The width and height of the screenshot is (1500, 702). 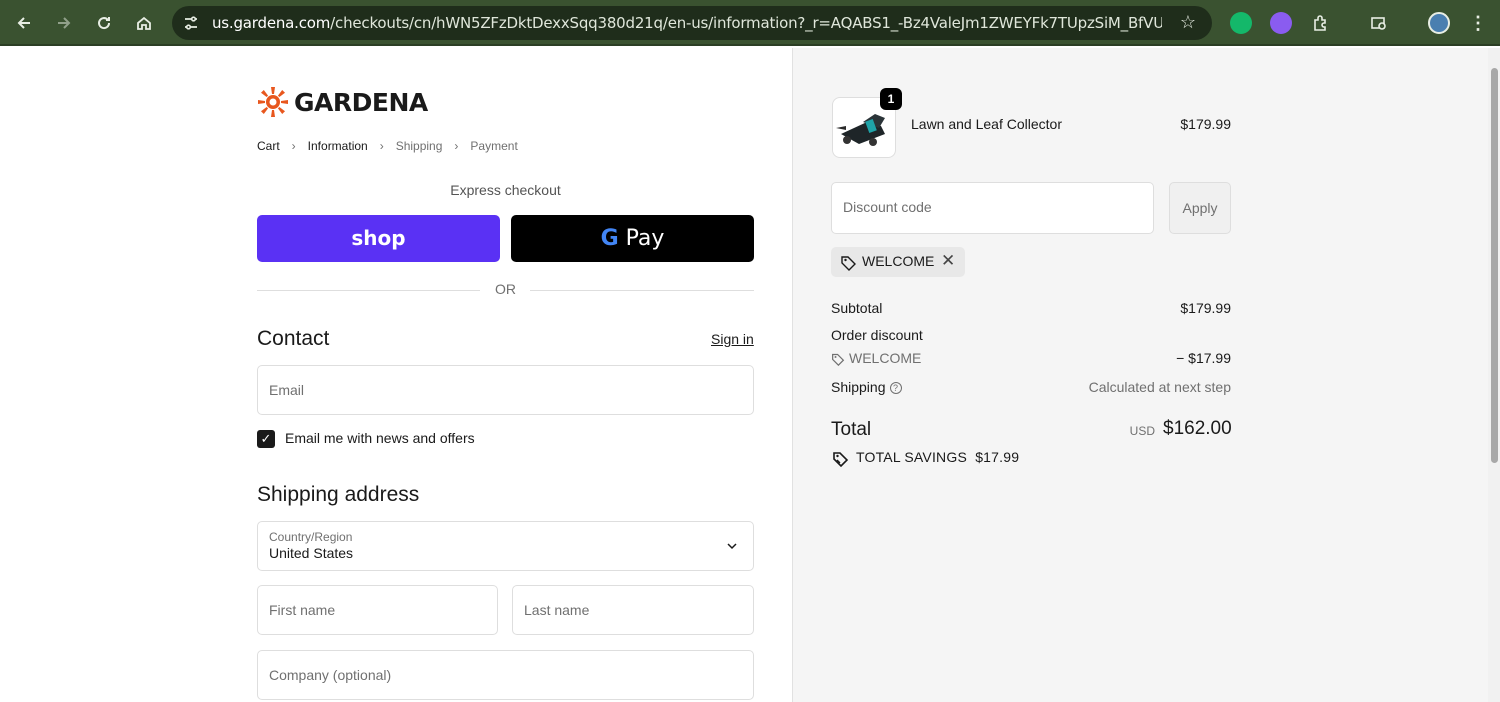 I want to click on shipping-label: Shipping, so click(x=858, y=387).